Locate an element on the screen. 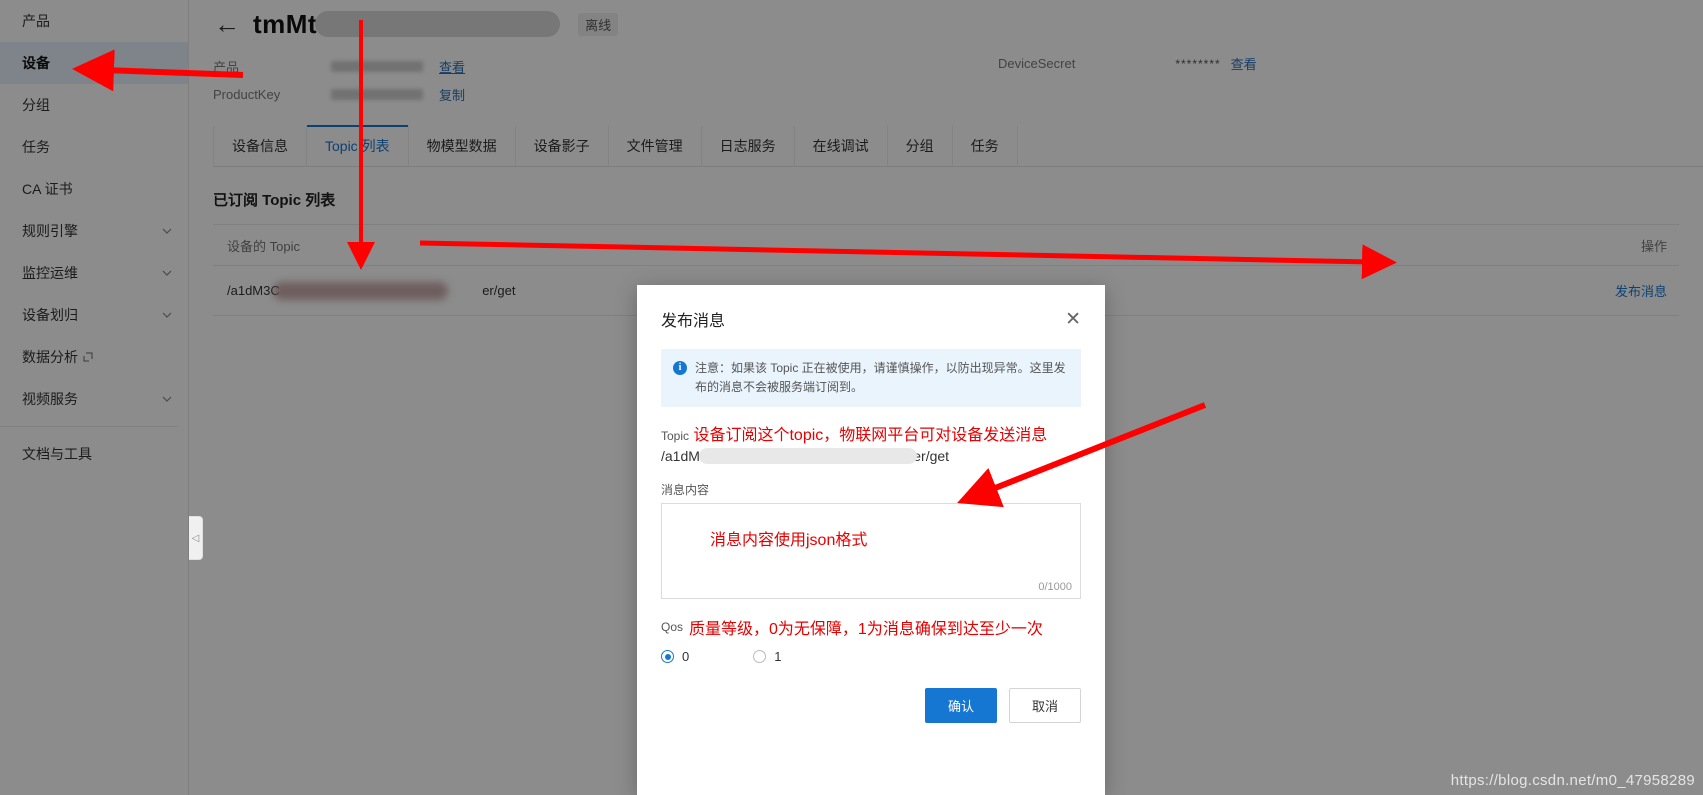 This screenshot has height=795, width=1703. sidebar-collapse-handle: ◁ is located at coordinates (196, 538).